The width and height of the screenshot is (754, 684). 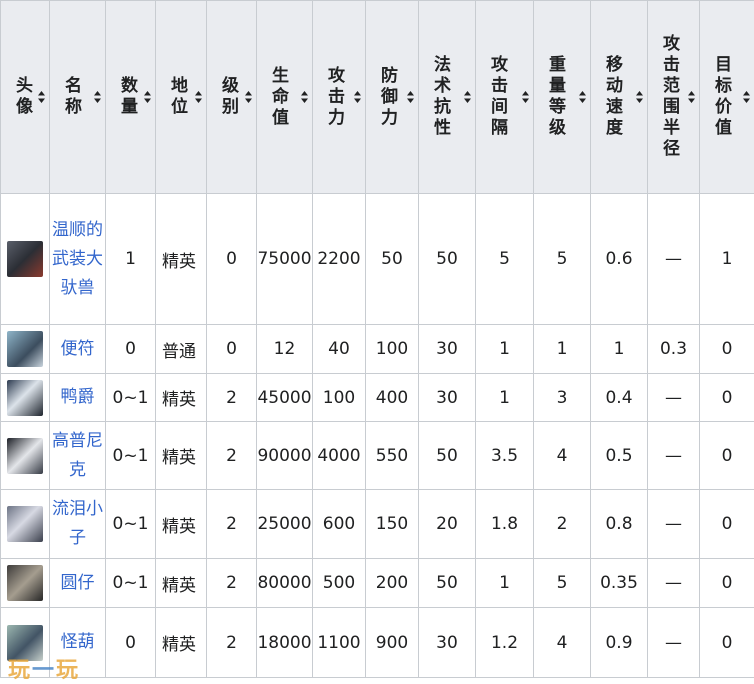 I want to click on enemy-name-link: 温顺的武装大驮兽, so click(x=77, y=259).